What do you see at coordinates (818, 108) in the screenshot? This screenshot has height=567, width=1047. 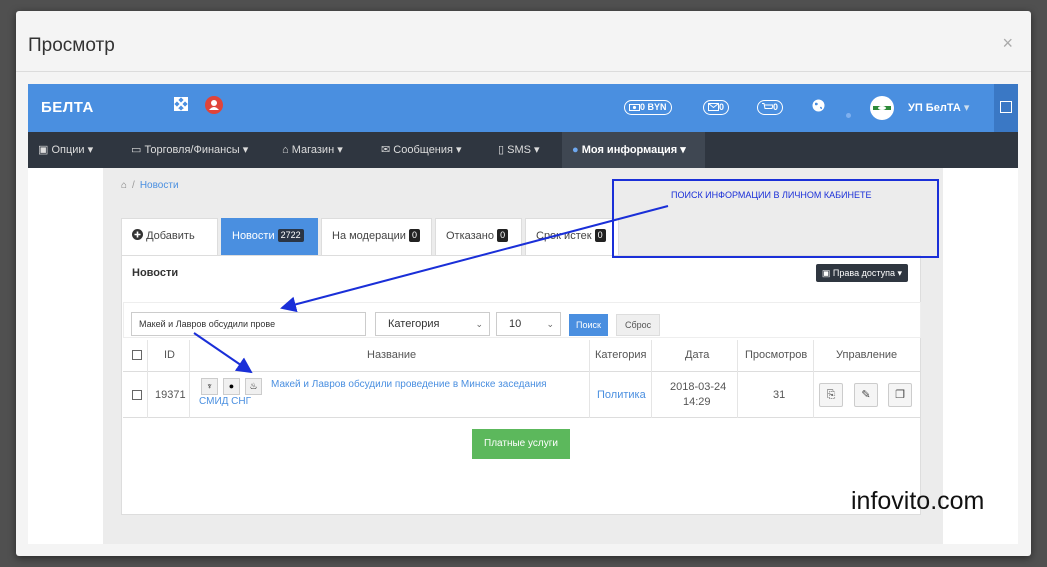 I see `globe-icon` at bounding box center [818, 108].